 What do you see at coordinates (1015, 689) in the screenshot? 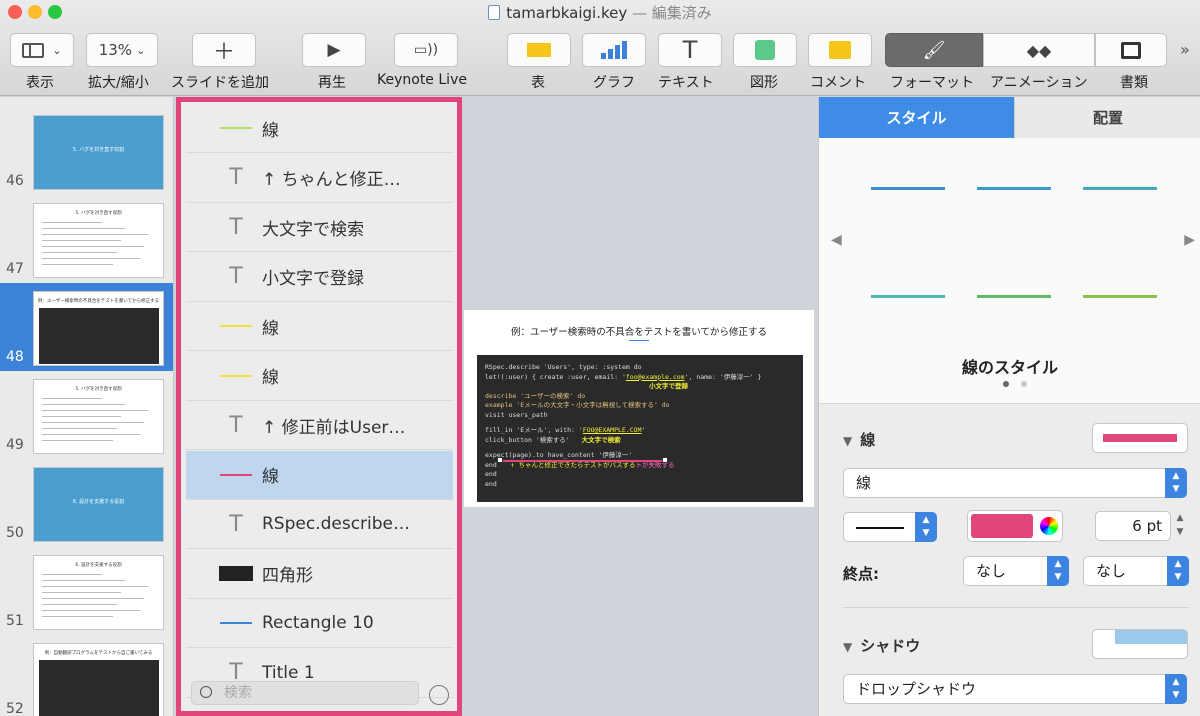
I see `shadow-type-popup: ドロップシャドウ ▲ ▼` at bounding box center [1015, 689].